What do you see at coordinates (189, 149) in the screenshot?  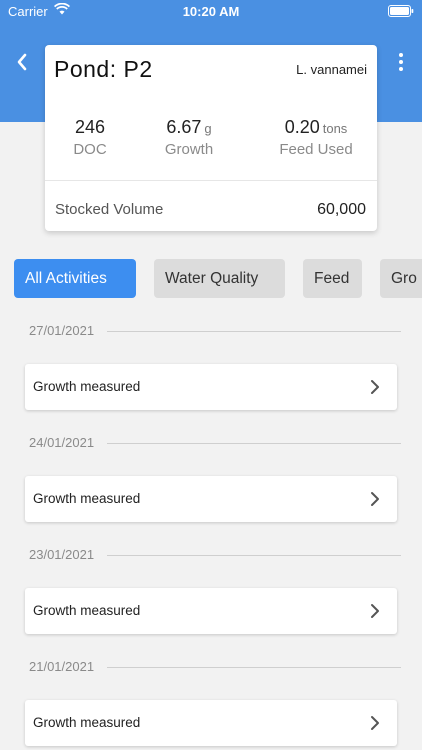 I see `growth-label: Growth` at bounding box center [189, 149].